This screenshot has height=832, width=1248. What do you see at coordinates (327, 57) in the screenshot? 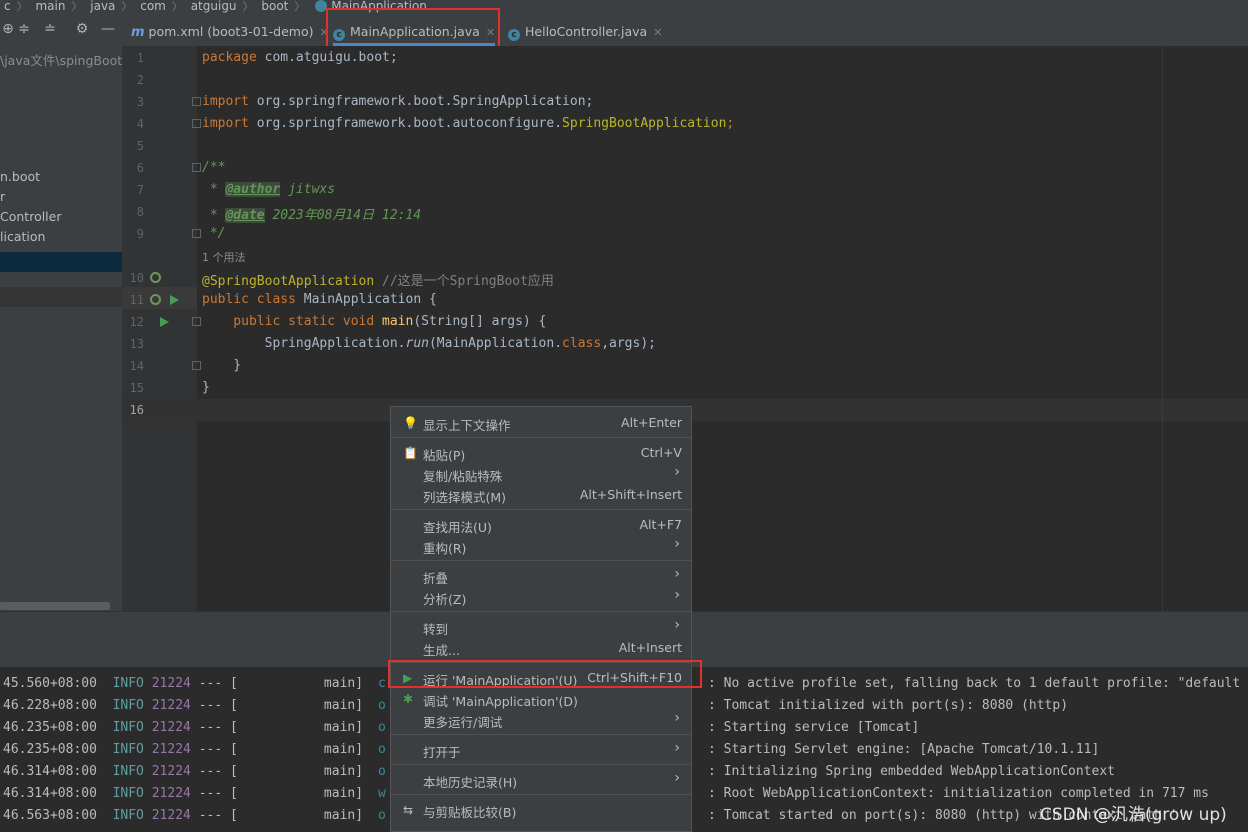
I see `code-text: com.atguigu.boot;` at bounding box center [327, 57].